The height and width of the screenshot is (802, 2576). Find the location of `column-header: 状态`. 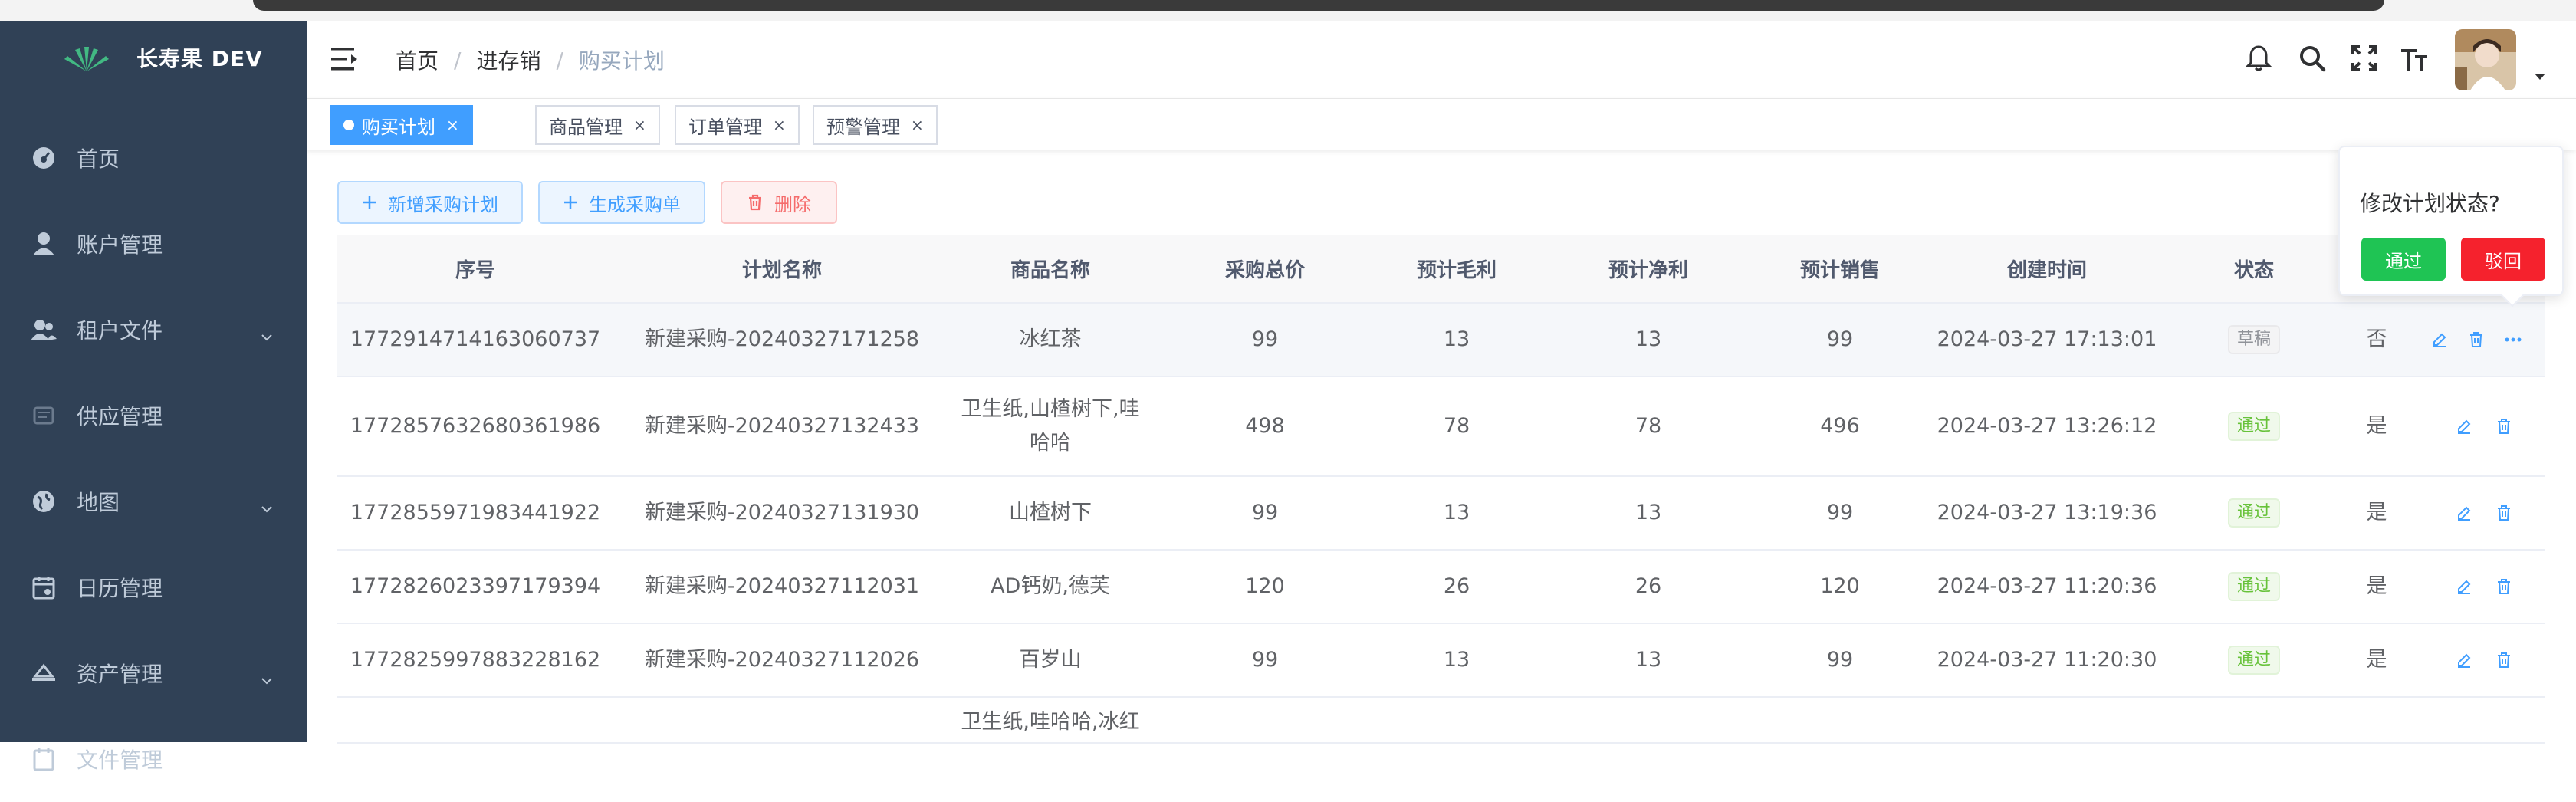

column-header: 状态 is located at coordinates (2253, 270).